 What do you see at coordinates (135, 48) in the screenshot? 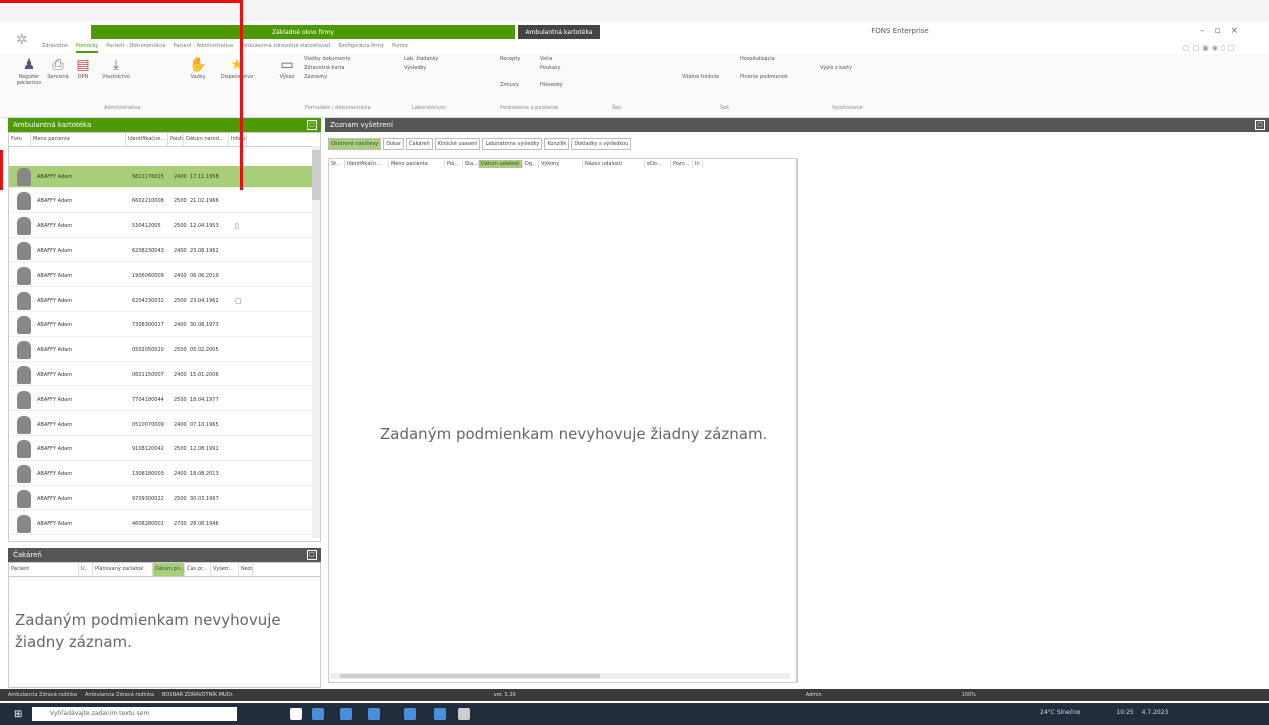
I see `ribbon-tab: Pacient - Dokumentácia` at bounding box center [135, 48].